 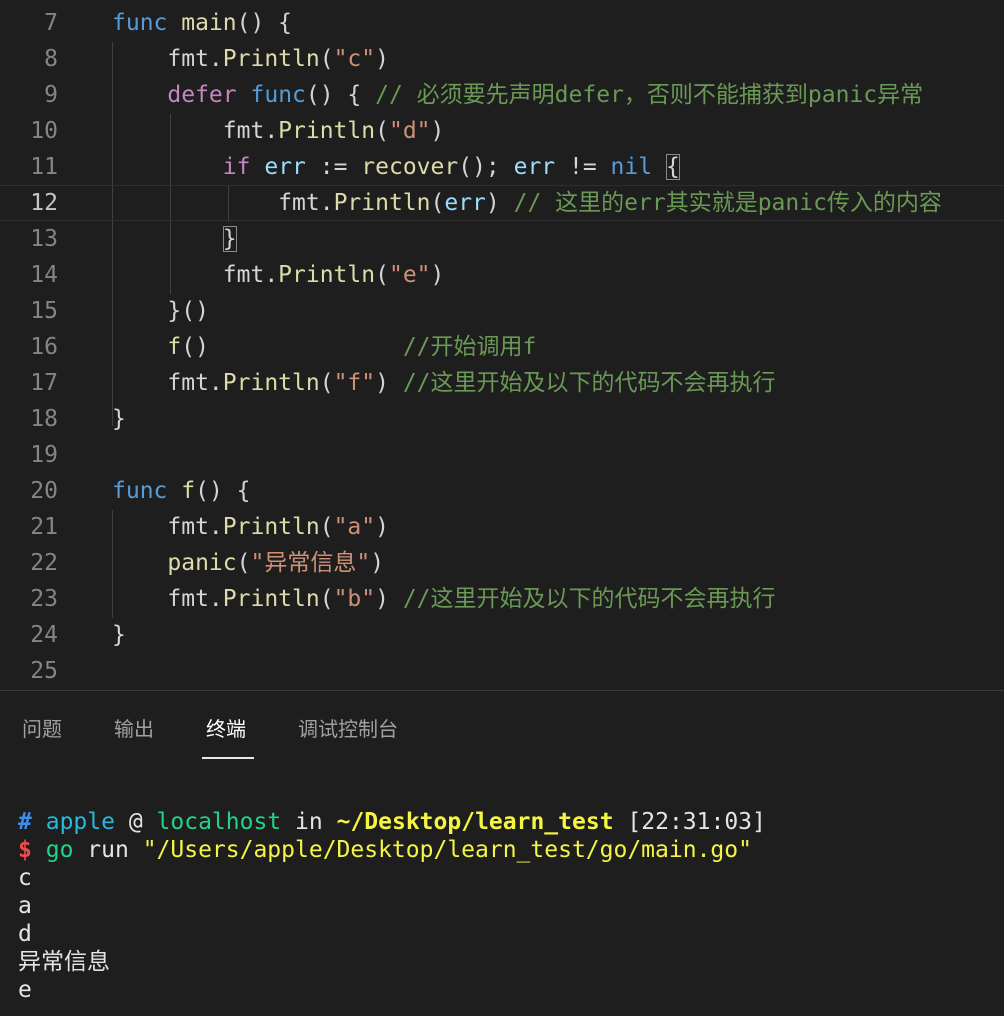 I want to click on line-code: panic("异常信息"), so click(x=248, y=563).